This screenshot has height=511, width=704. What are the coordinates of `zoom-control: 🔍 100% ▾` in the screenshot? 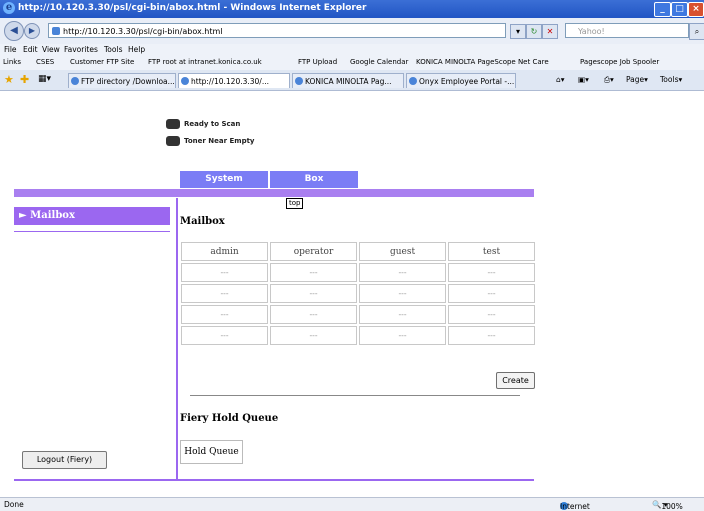 It's located at (667, 505).